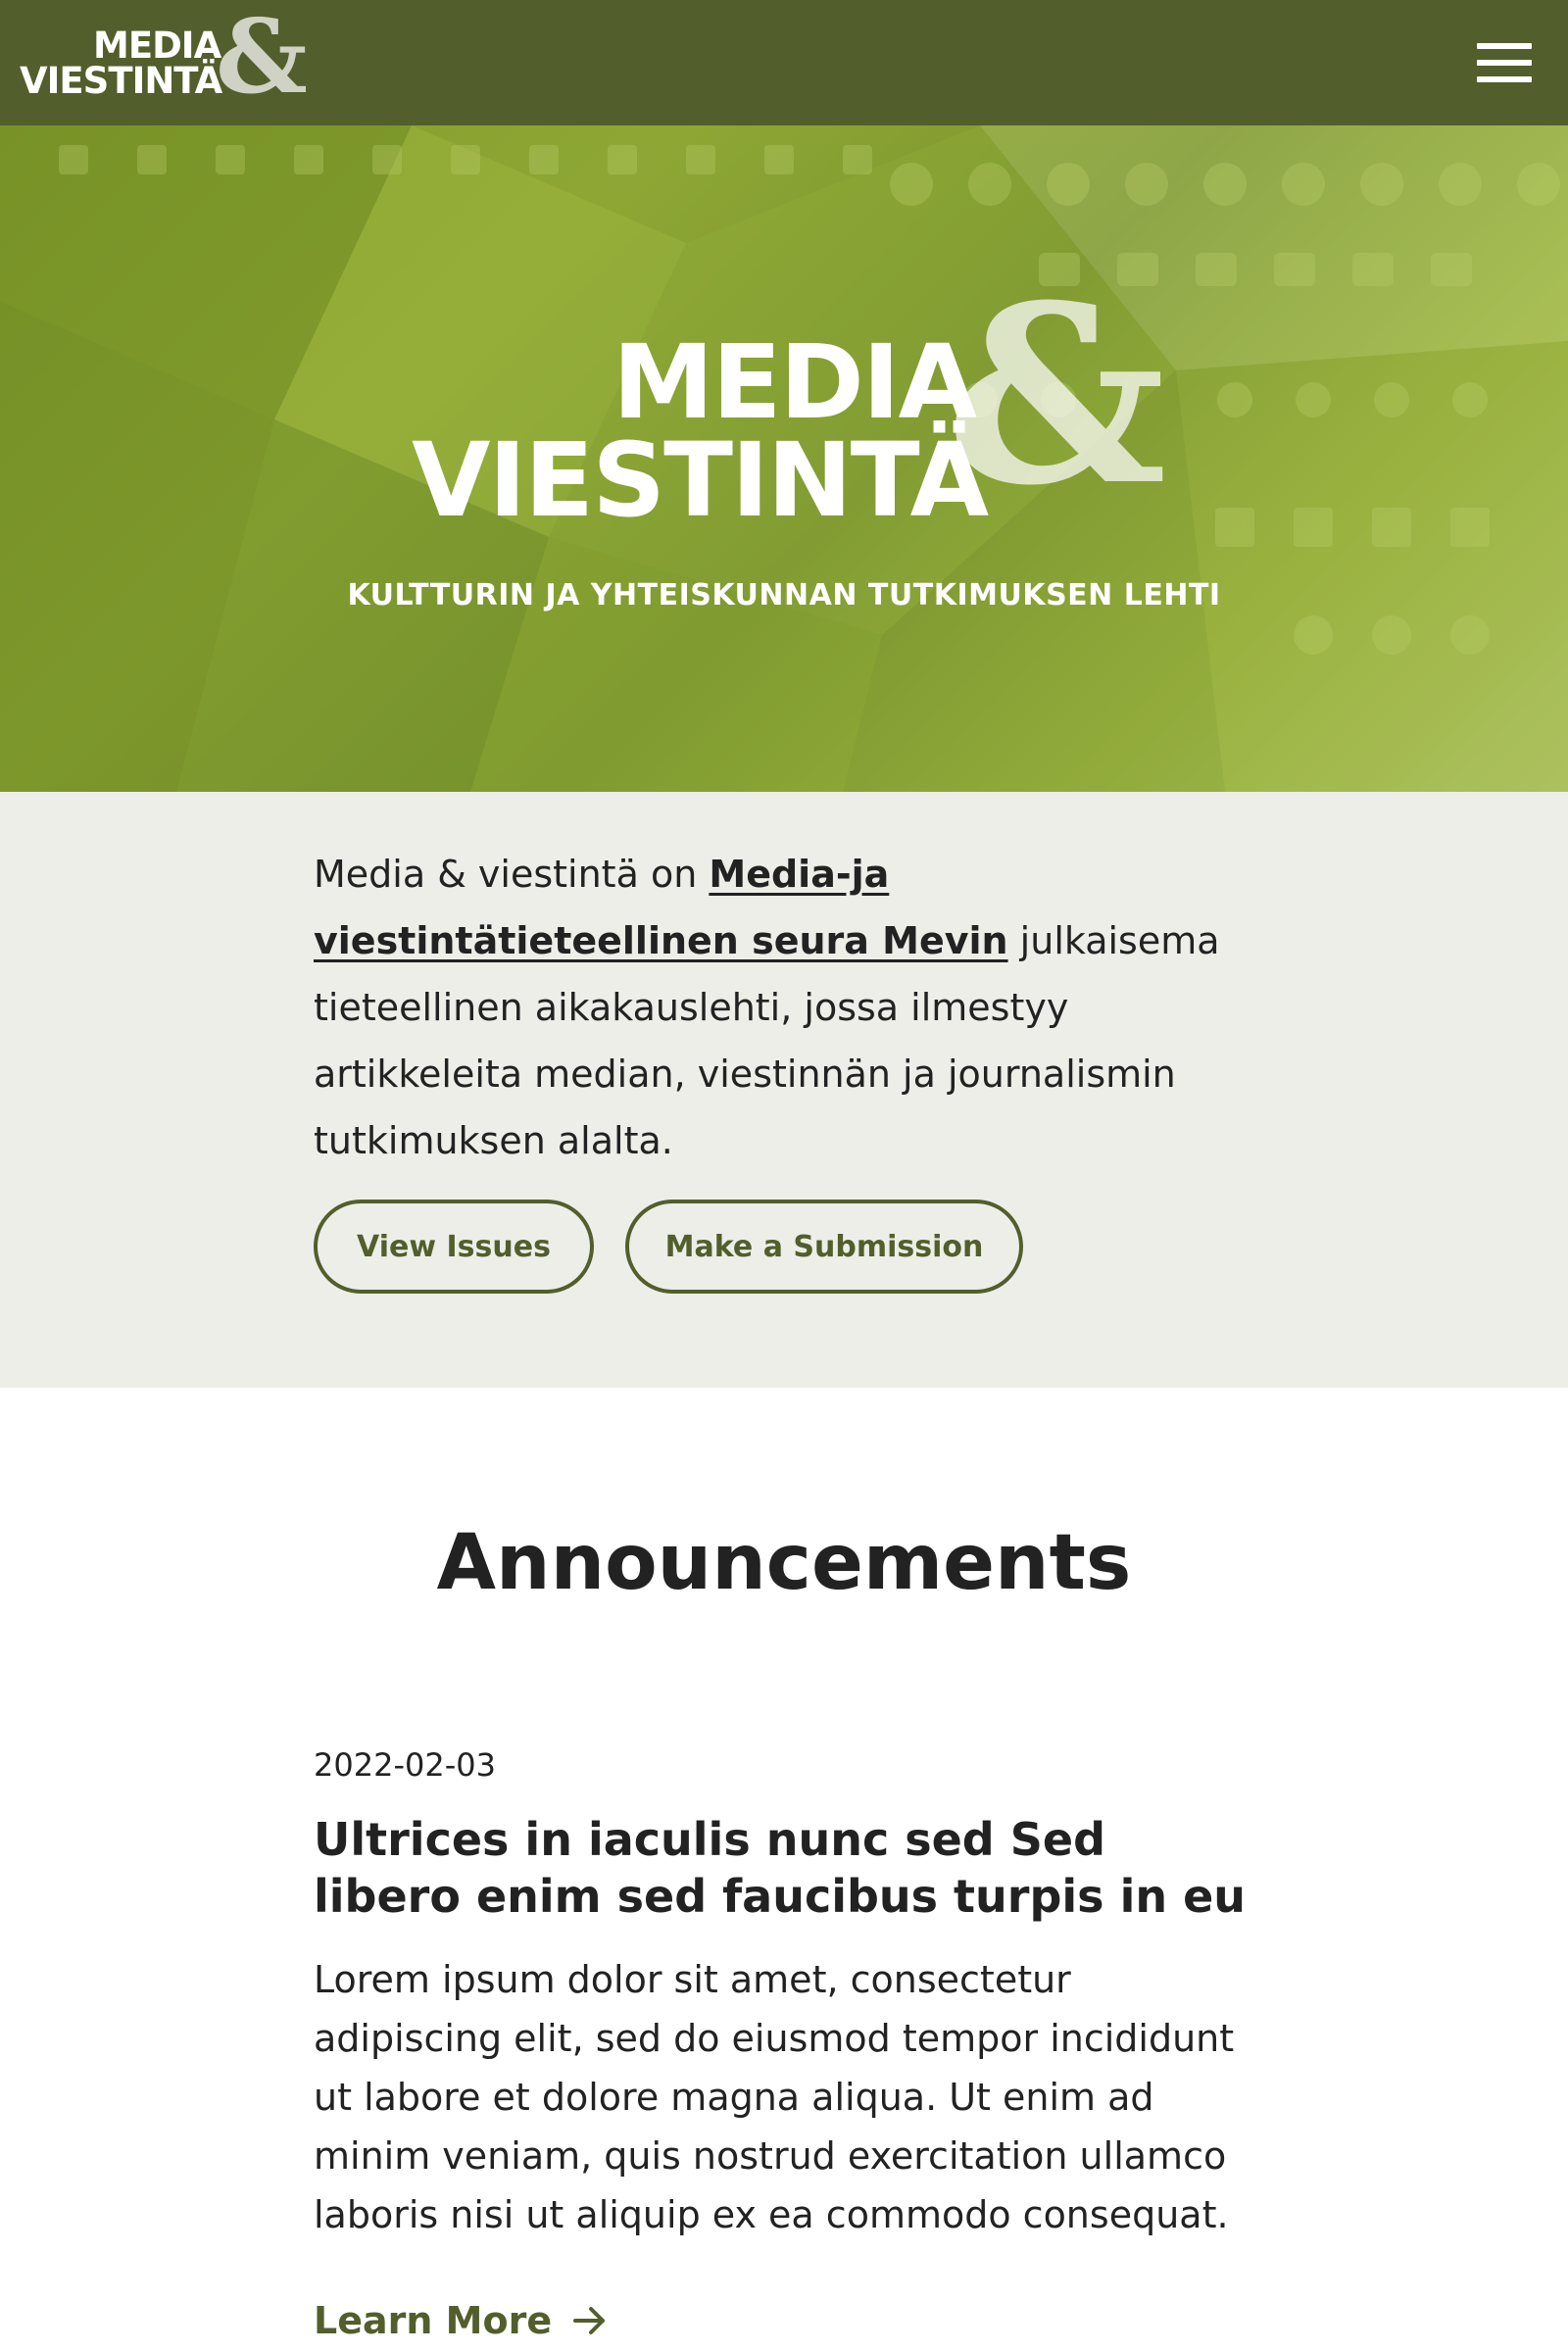  I want to click on hero-logo-word-media: MEDIA, so click(794, 382).